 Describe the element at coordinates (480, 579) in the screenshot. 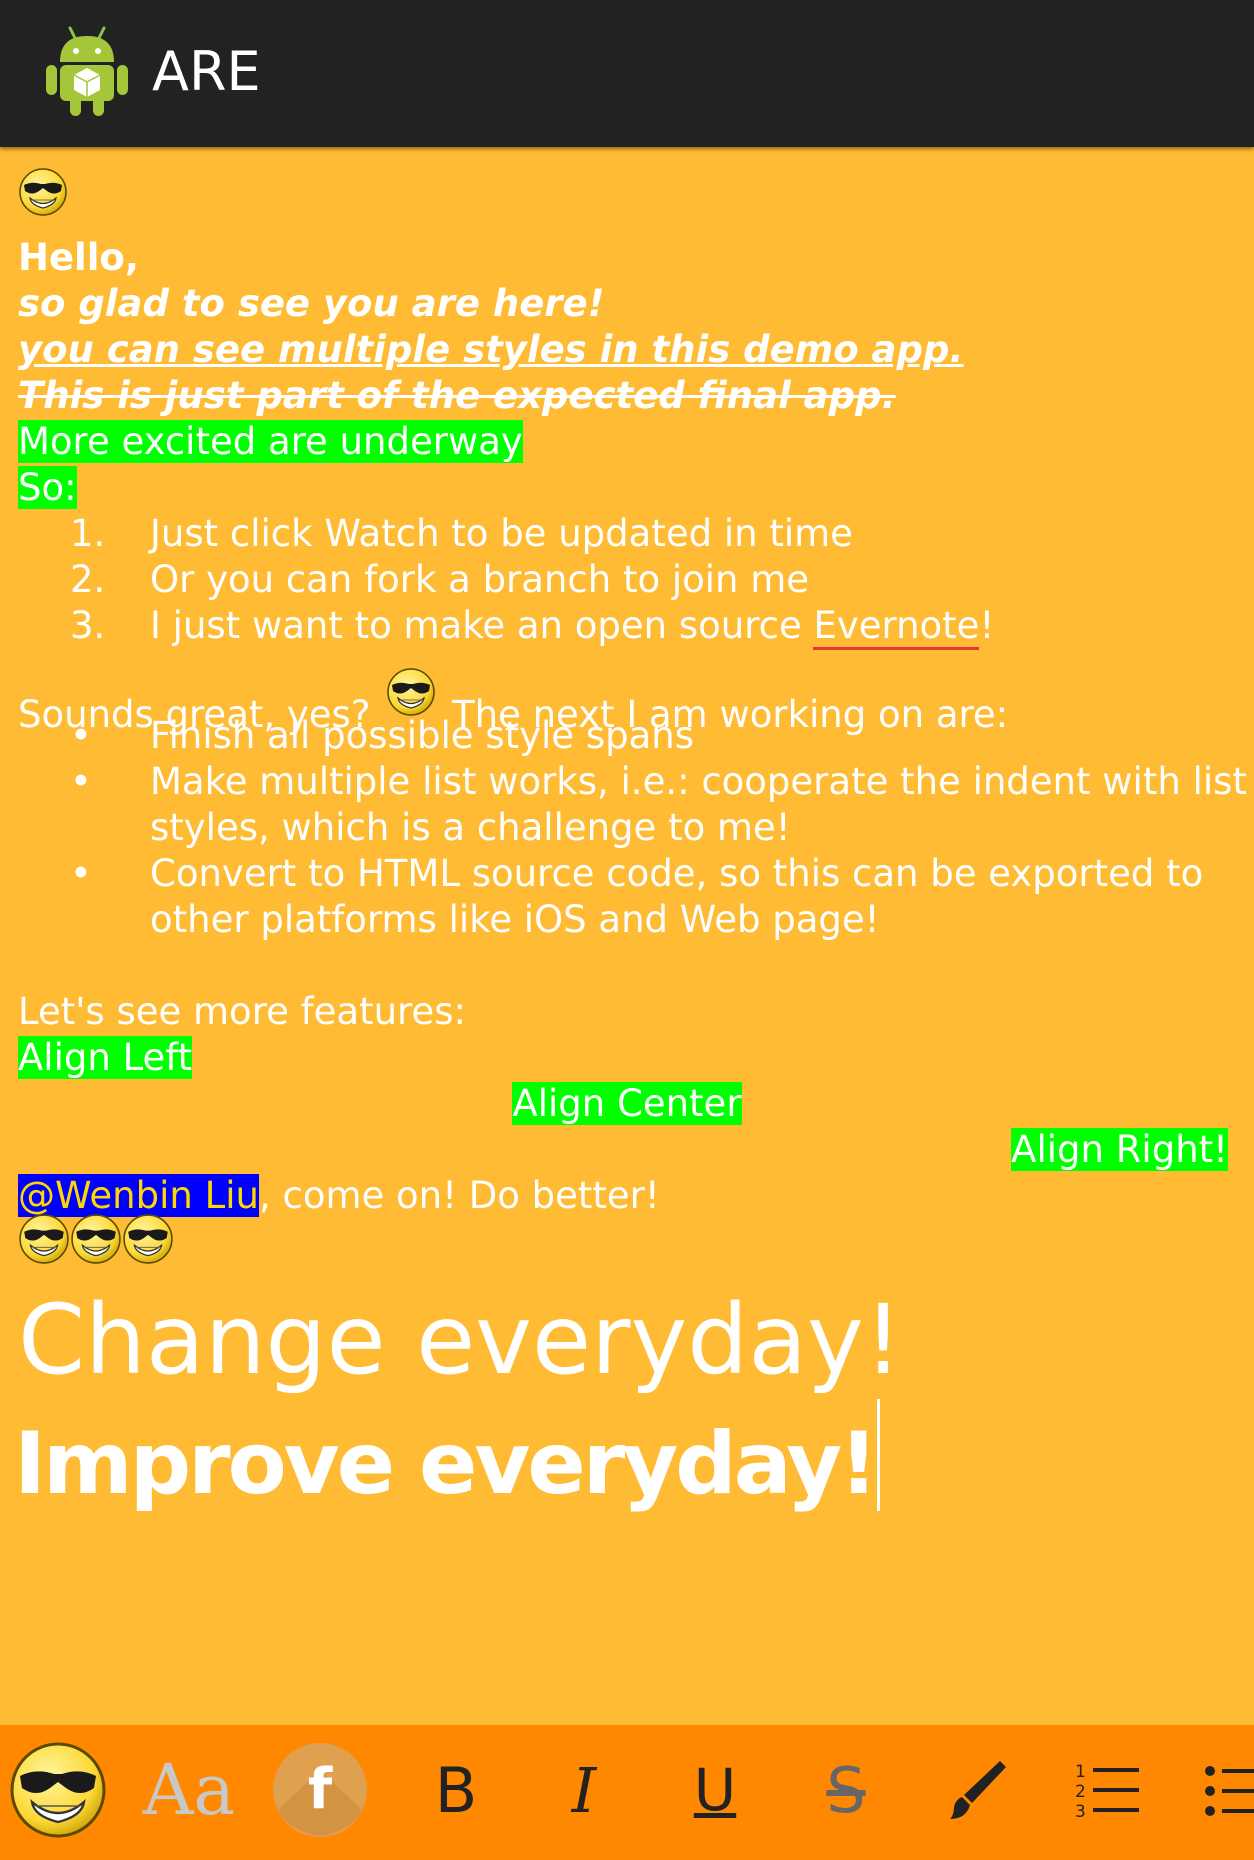

I see `list-item: Or you can fork a branch to join me` at that location.